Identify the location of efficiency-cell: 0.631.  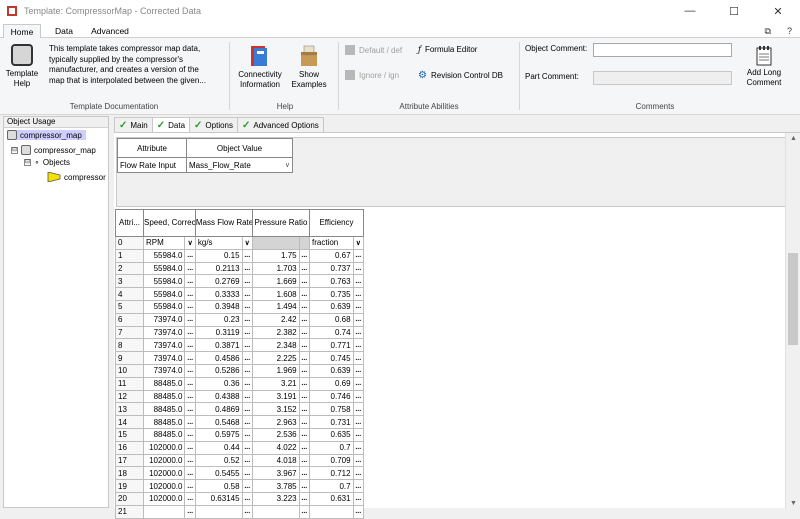
(331, 498).